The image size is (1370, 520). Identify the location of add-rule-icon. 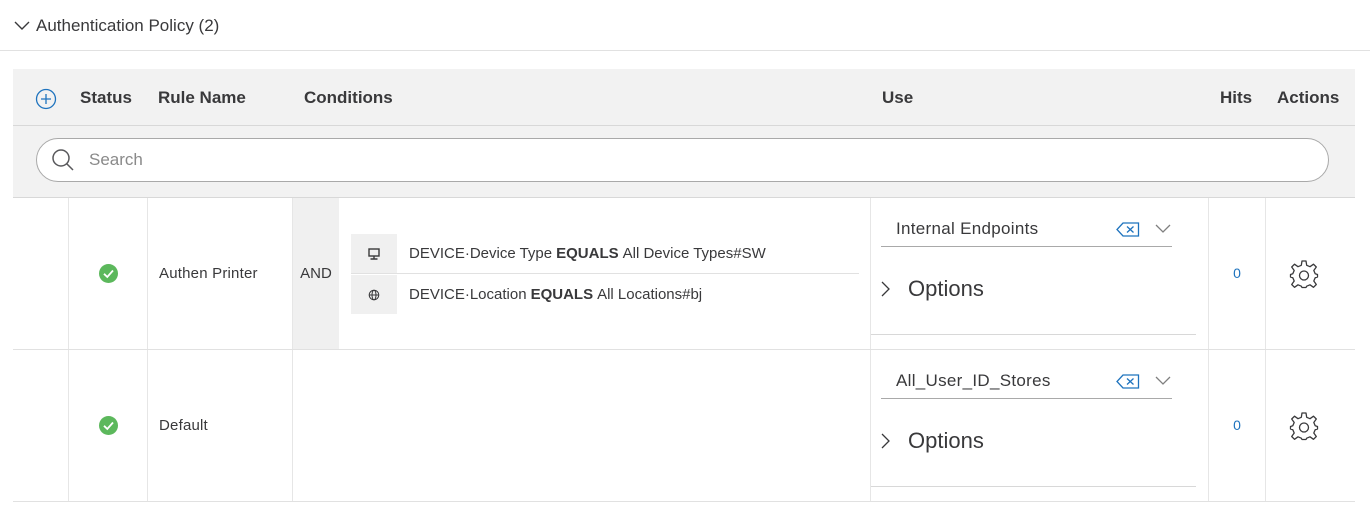
(46, 99).